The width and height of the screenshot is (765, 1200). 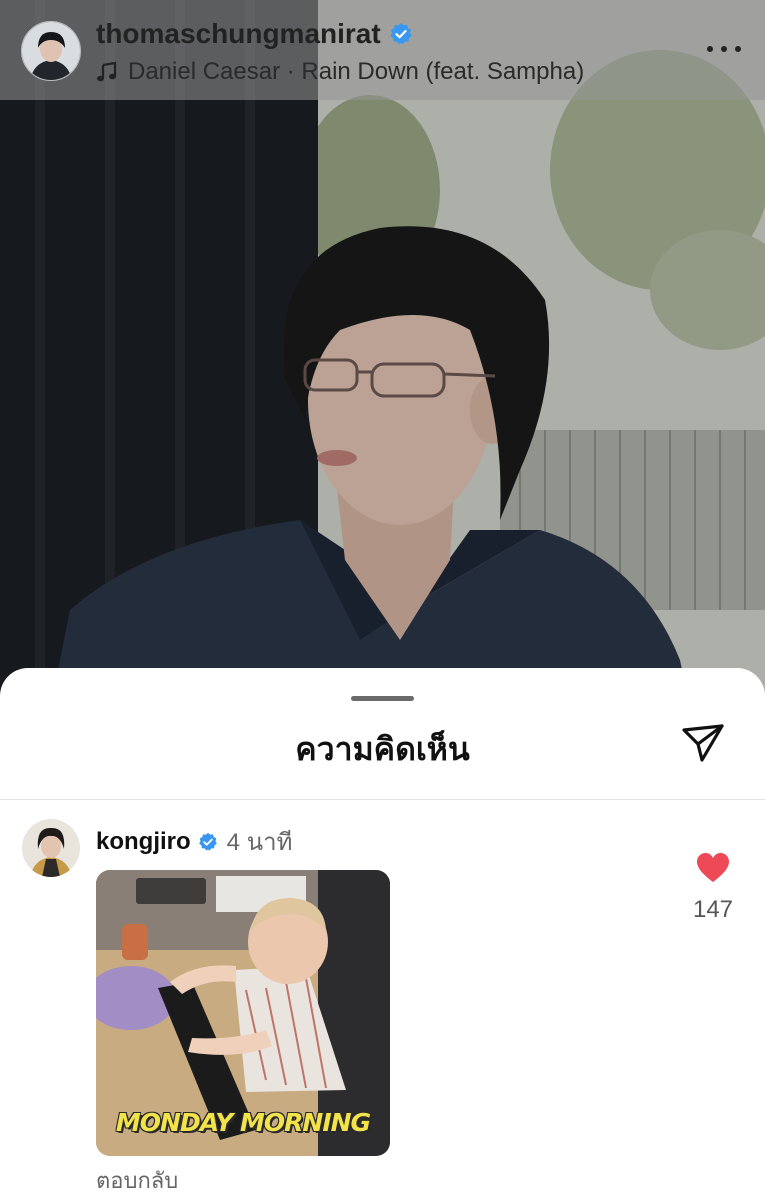 I want to click on heart-filled-icon, so click(x=713, y=868).